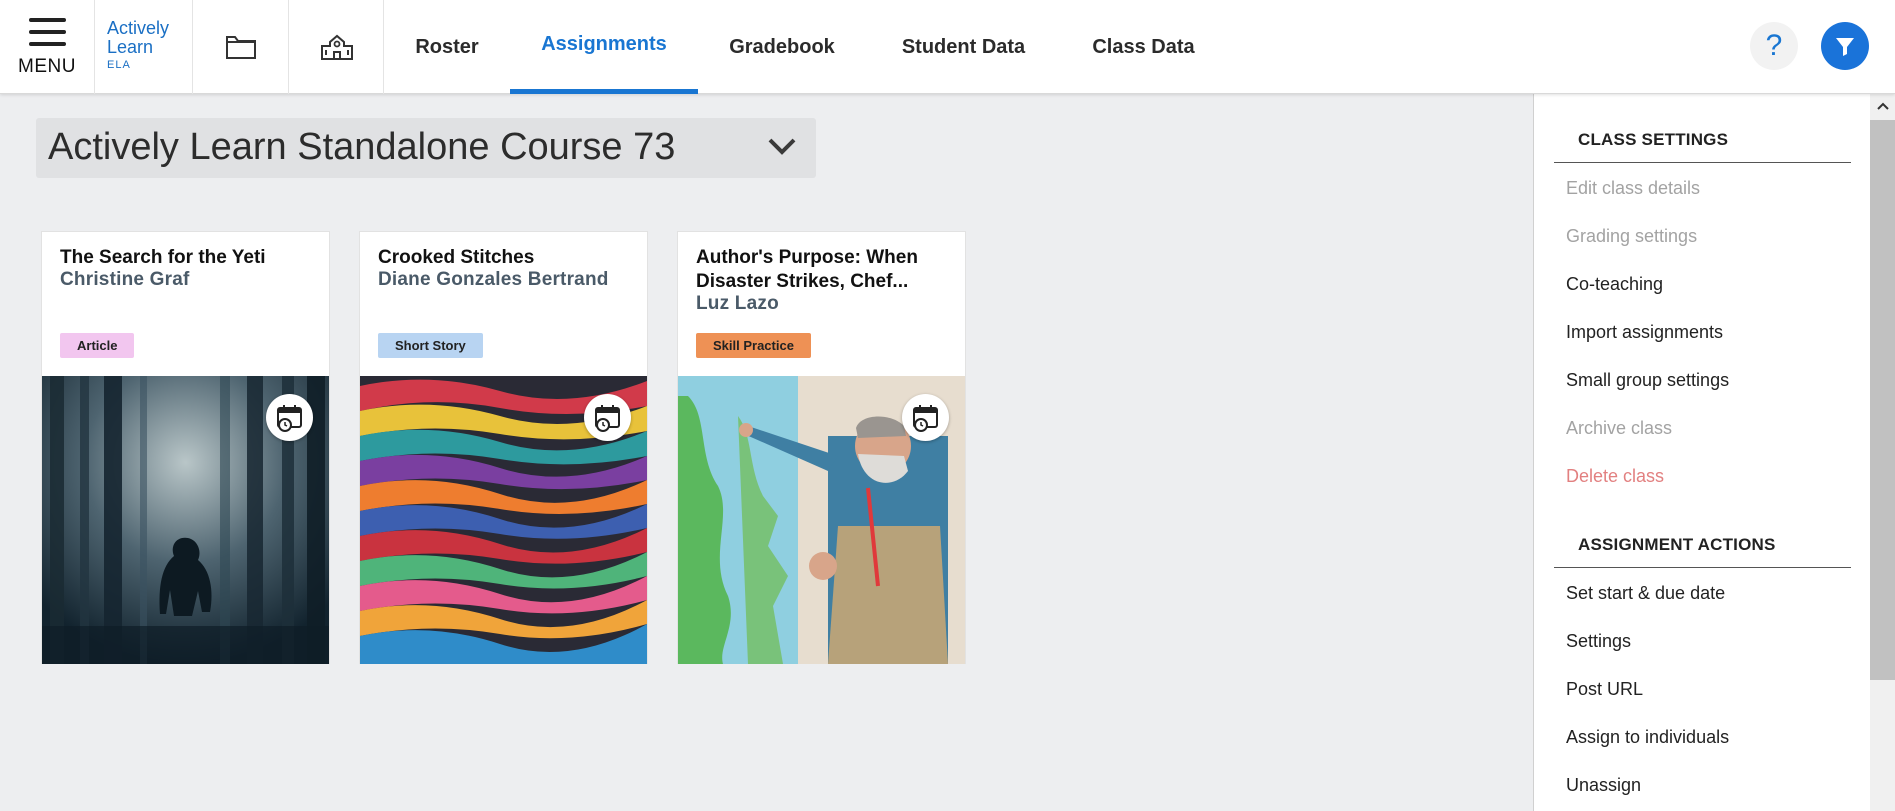 This screenshot has width=1895, height=811. I want to click on help-icon: ?, so click(1774, 45).